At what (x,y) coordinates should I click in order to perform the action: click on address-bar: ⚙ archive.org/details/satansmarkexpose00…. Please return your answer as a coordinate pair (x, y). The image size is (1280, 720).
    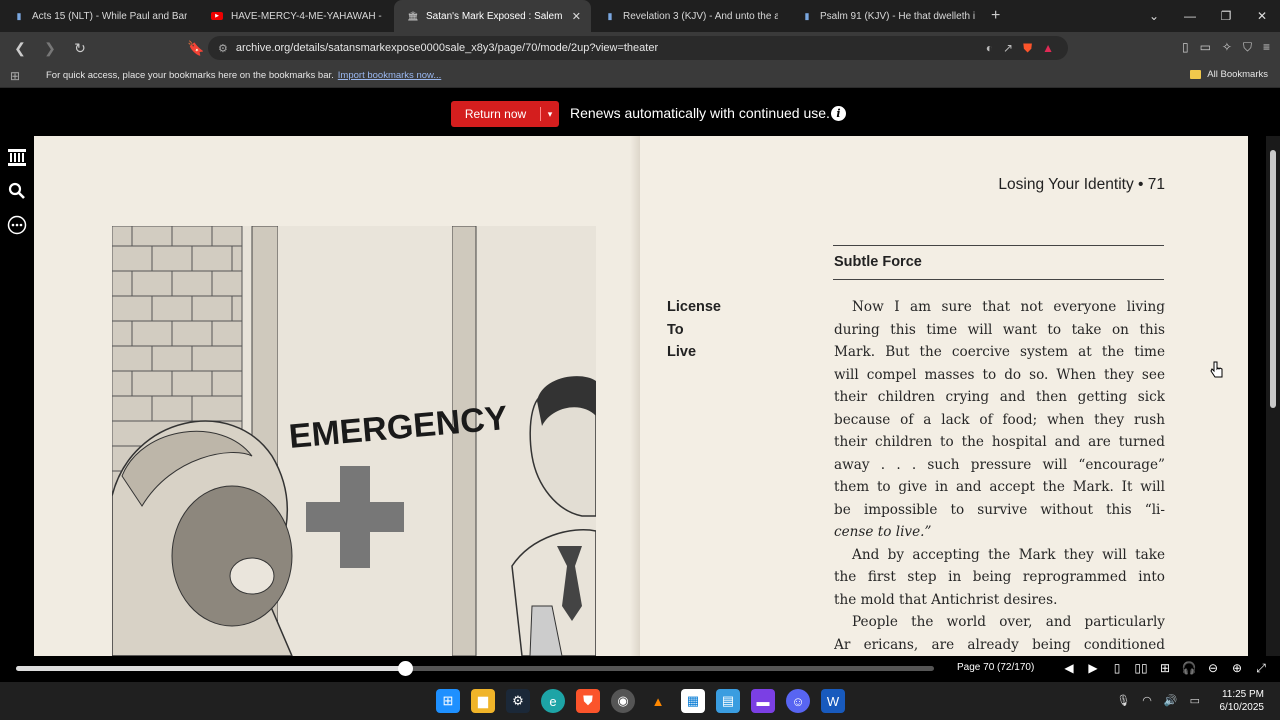
    Looking at the image, I should click on (638, 48).